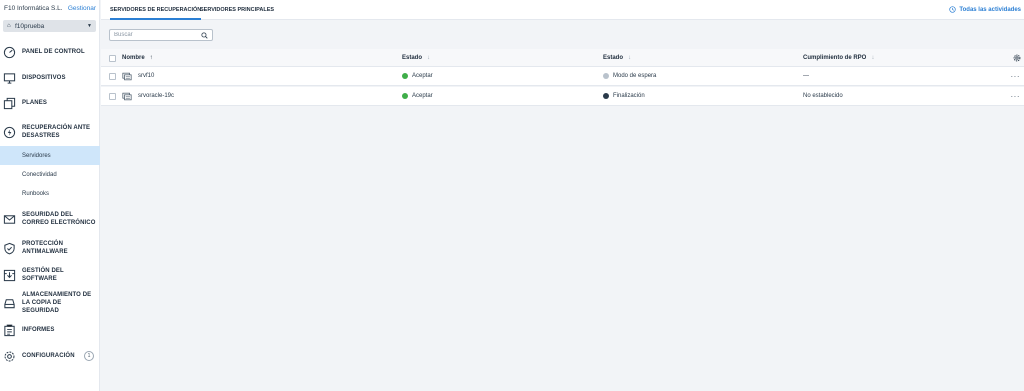 Image resolution: width=1024 pixels, height=391 pixels. What do you see at coordinates (953, 9) in the screenshot?
I see `clock-icon` at bounding box center [953, 9].